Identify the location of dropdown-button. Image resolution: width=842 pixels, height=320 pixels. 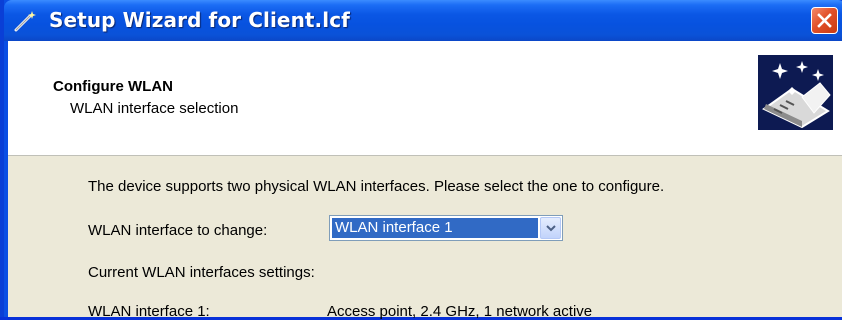
(550, 228).